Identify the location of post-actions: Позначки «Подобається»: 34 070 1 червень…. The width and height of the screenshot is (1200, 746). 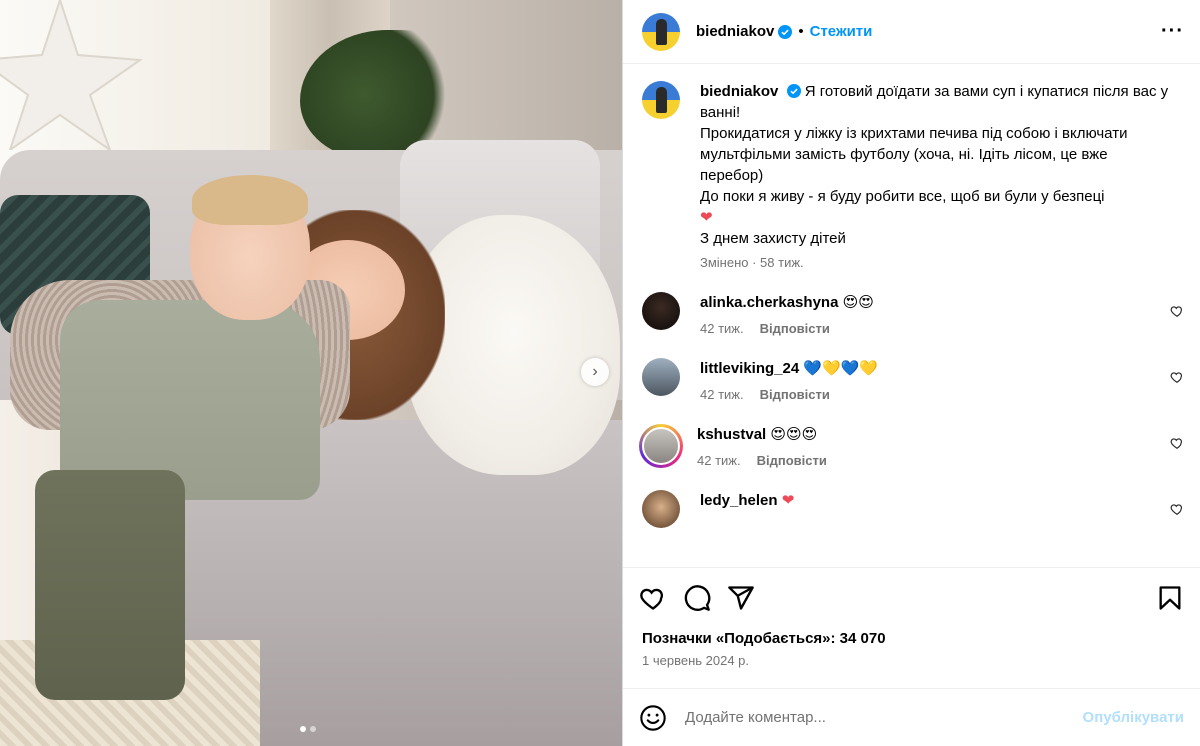
(911, 617).